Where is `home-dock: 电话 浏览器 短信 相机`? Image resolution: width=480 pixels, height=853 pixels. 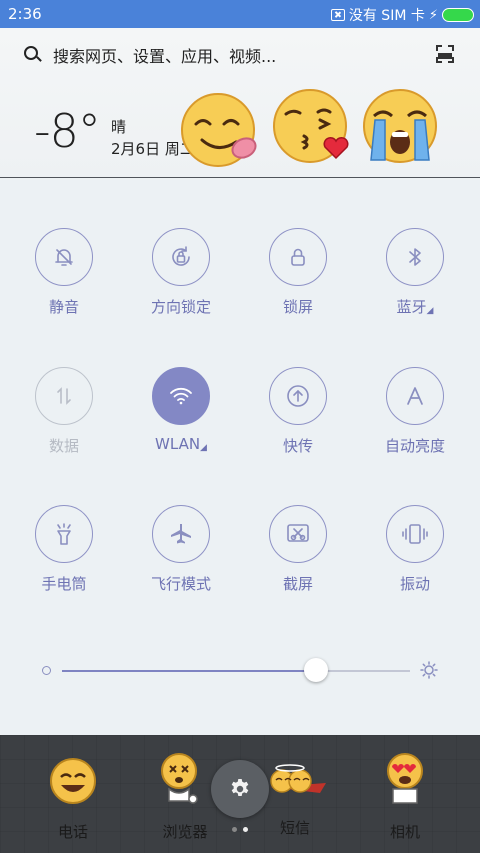 home-dock: 电话 浏览器 短信 相机 is located at coordinates (240, 794).